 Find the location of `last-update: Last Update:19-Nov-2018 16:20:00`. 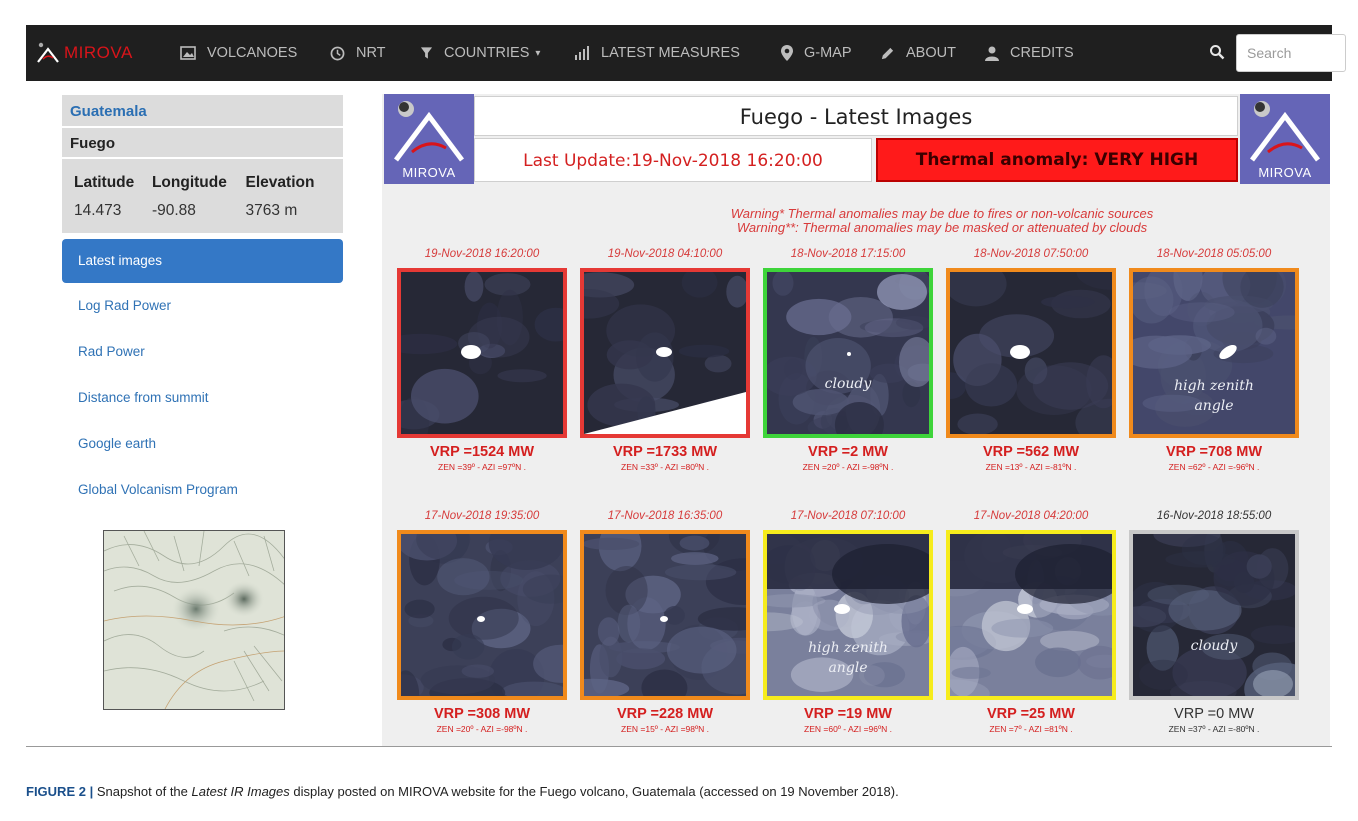

last-update: Last Update:19-Nov-2018 16:20:00 is located at coordinates (673, 160).